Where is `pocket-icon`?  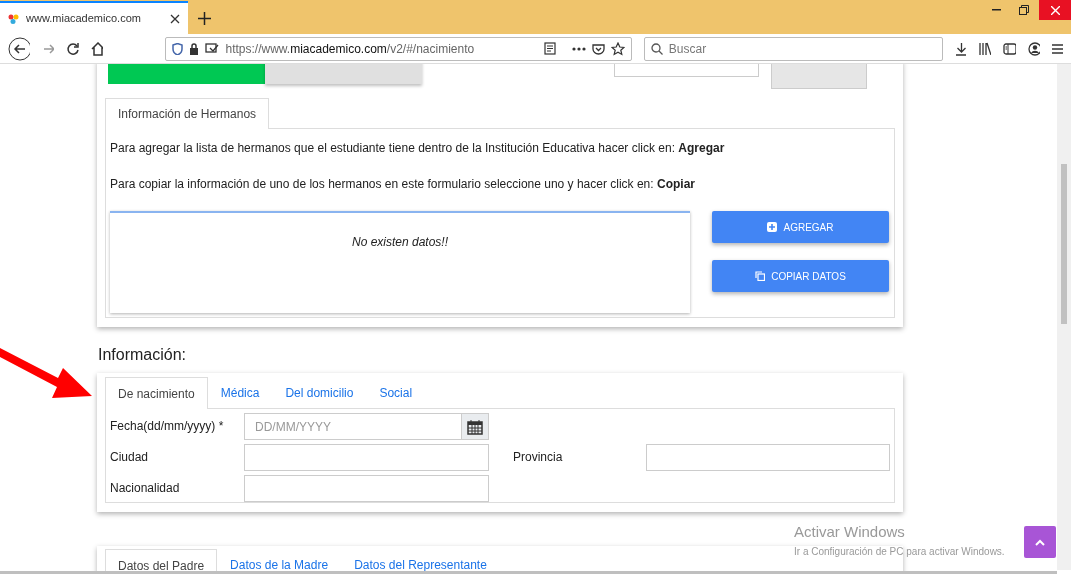
pocket-icon is located at coordinates (598, 48).